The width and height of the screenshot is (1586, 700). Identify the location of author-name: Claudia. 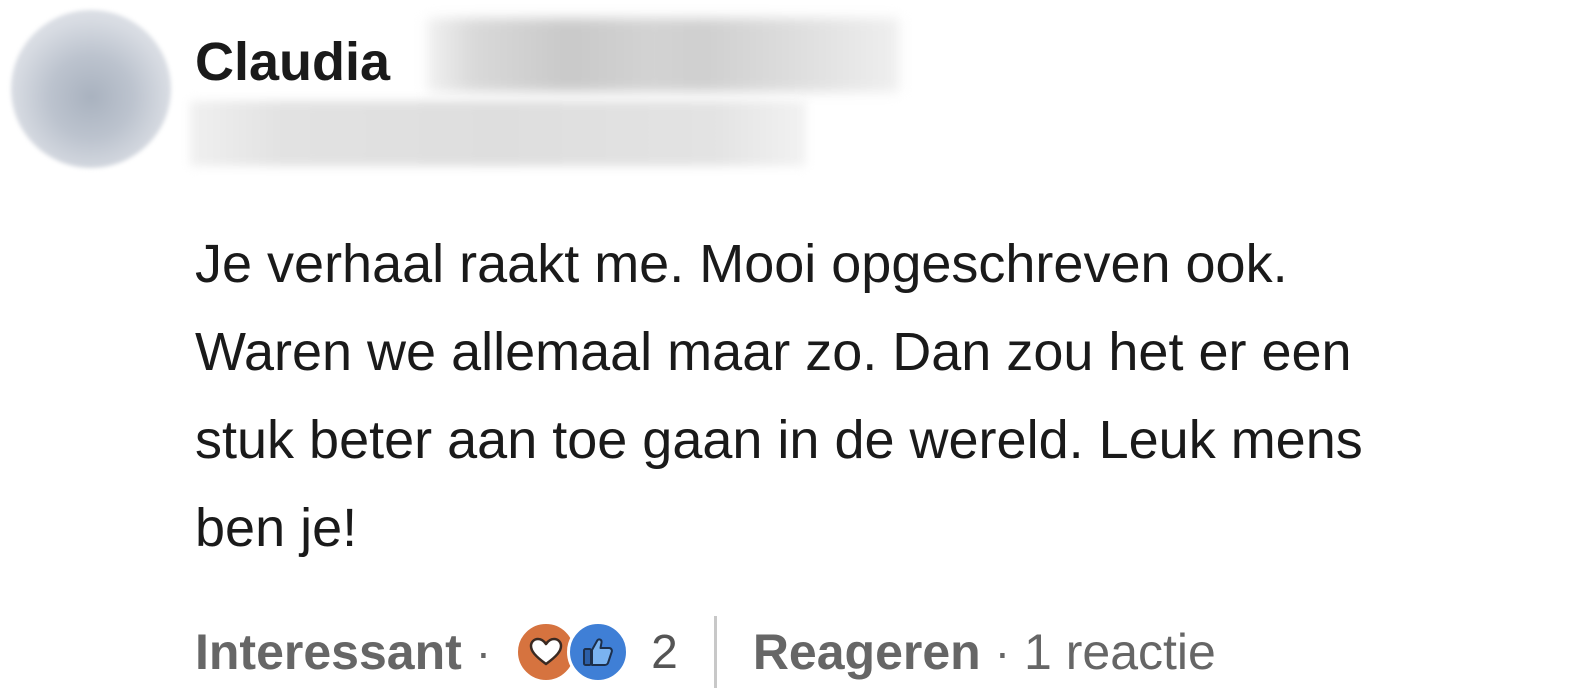
(292, 62).